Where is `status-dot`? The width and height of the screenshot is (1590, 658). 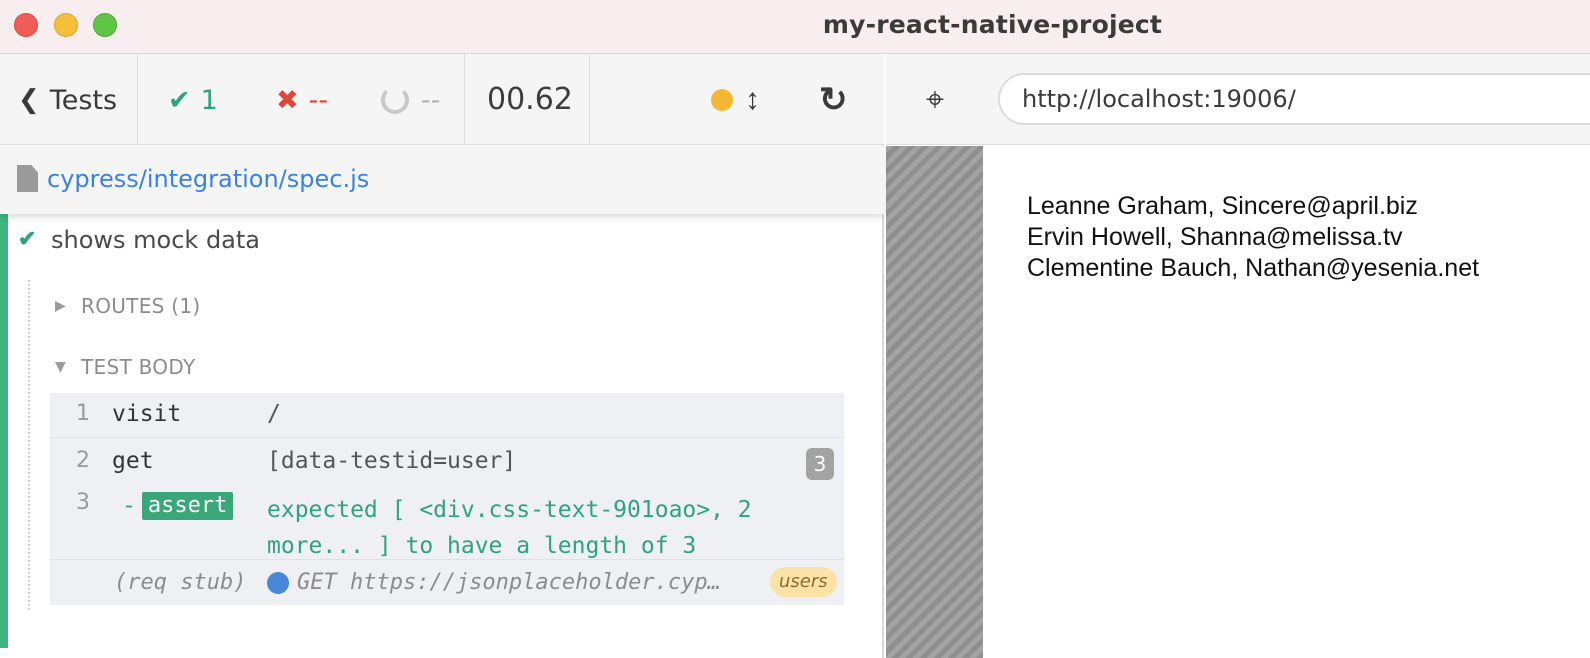 status-dot is located at coordinates (722, 100).